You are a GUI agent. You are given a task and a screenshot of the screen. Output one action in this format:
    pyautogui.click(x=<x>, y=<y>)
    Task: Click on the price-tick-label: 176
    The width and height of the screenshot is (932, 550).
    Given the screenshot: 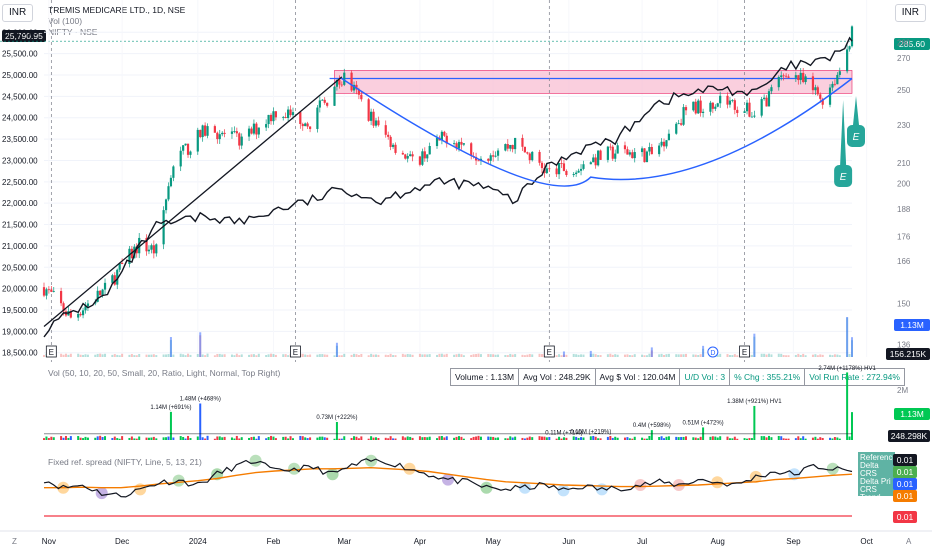 What is the action you would take?
    pyautogui.click(x=904, y=237)
    